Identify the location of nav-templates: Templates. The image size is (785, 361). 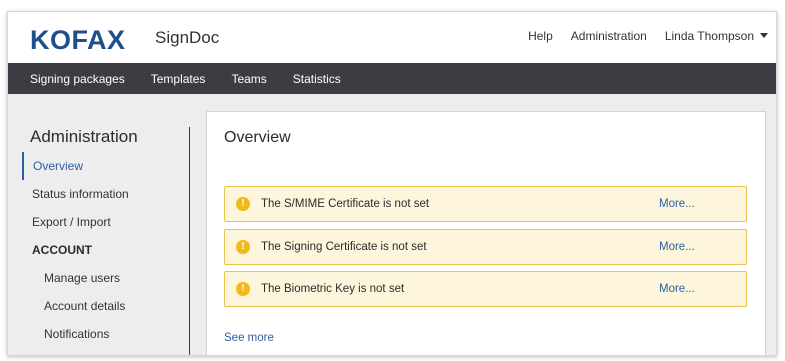
(178, 79).